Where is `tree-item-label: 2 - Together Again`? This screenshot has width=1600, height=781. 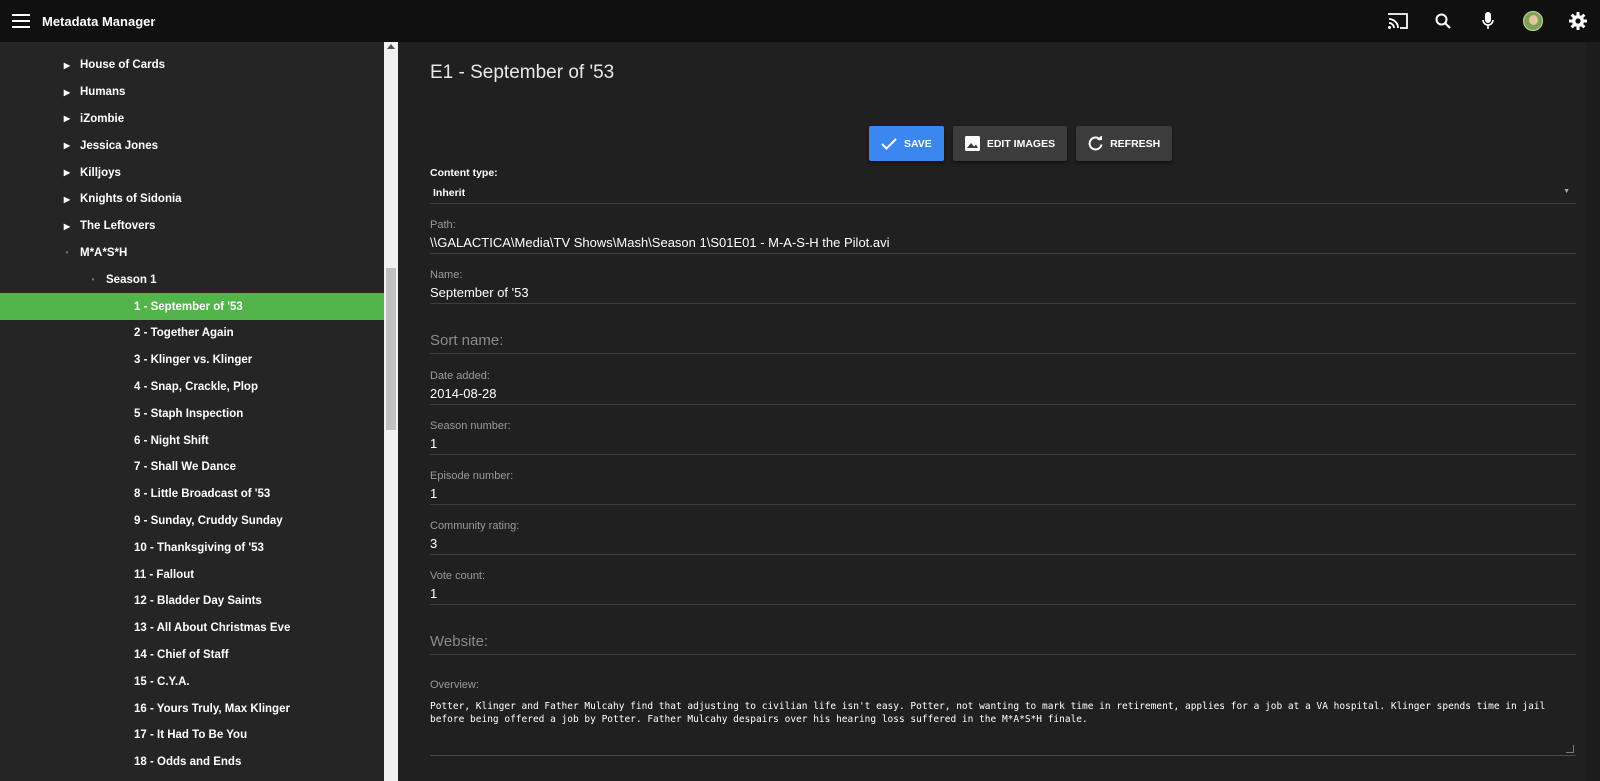 tree-item-label: 2 - Together Again is located at coordinates (184, 333).